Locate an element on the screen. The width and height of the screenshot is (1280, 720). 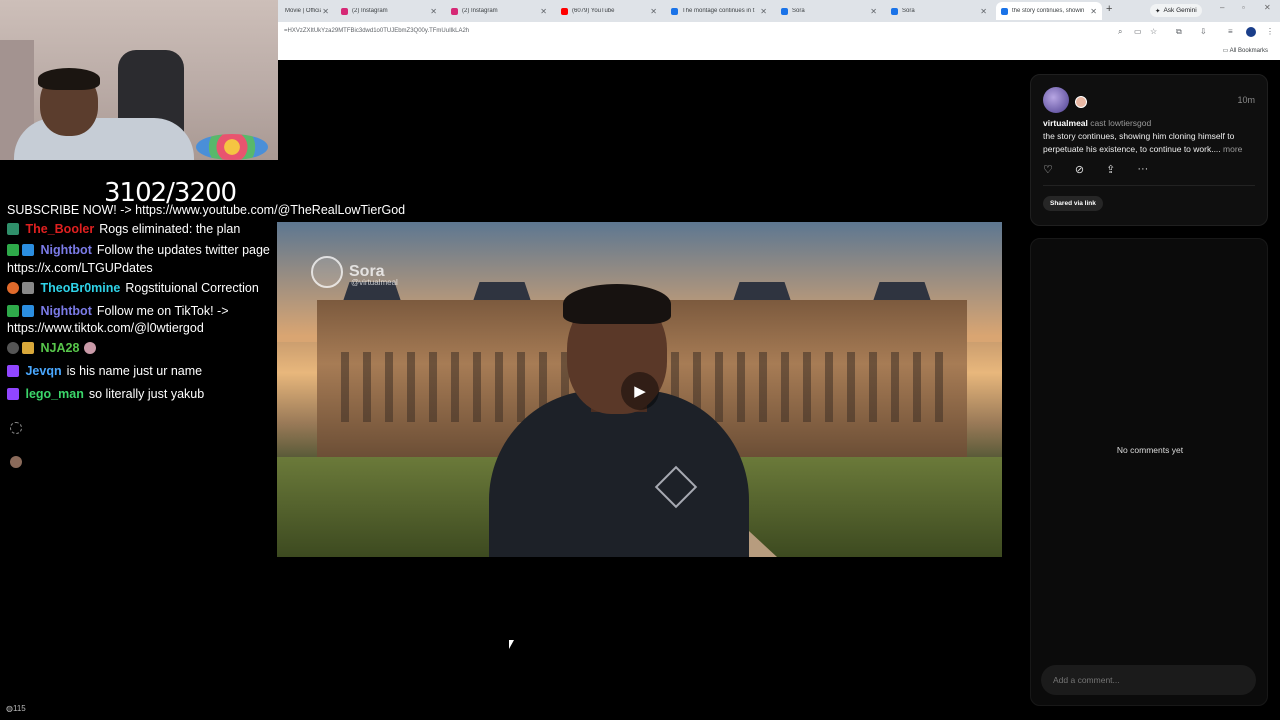
minimize-icon: – is located at coordinates (1222, 7).